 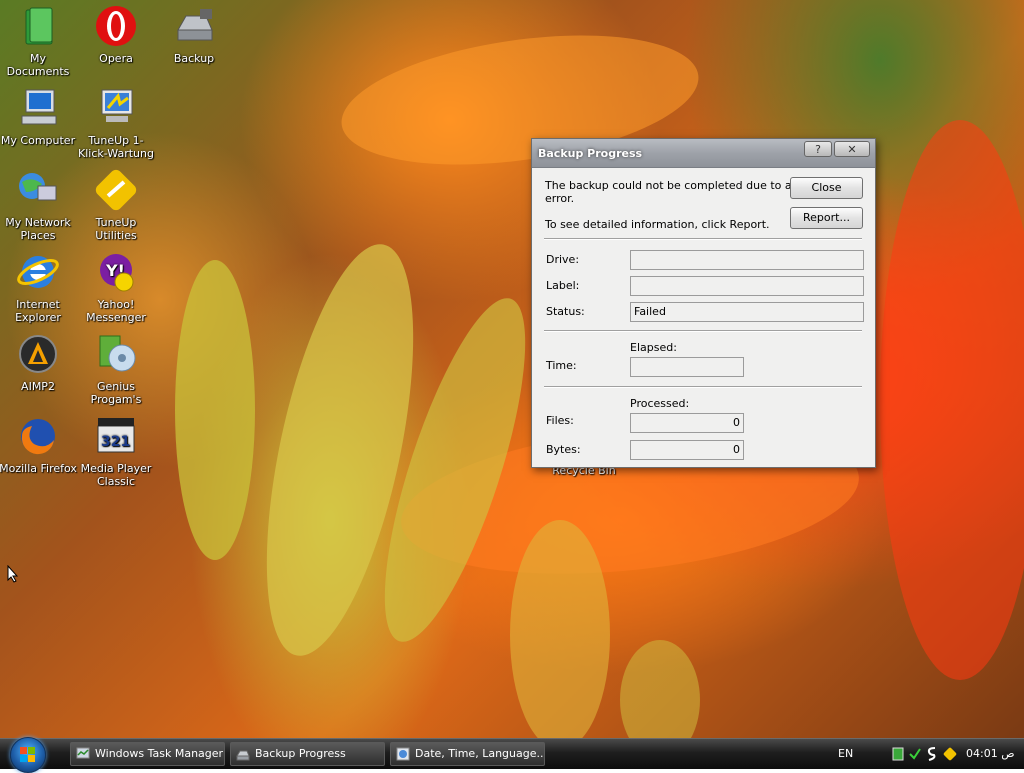 What do you see at coordinates (561, 365) in the screenshot?
I see `time-label: Time:` at bounding box center [561, 365].